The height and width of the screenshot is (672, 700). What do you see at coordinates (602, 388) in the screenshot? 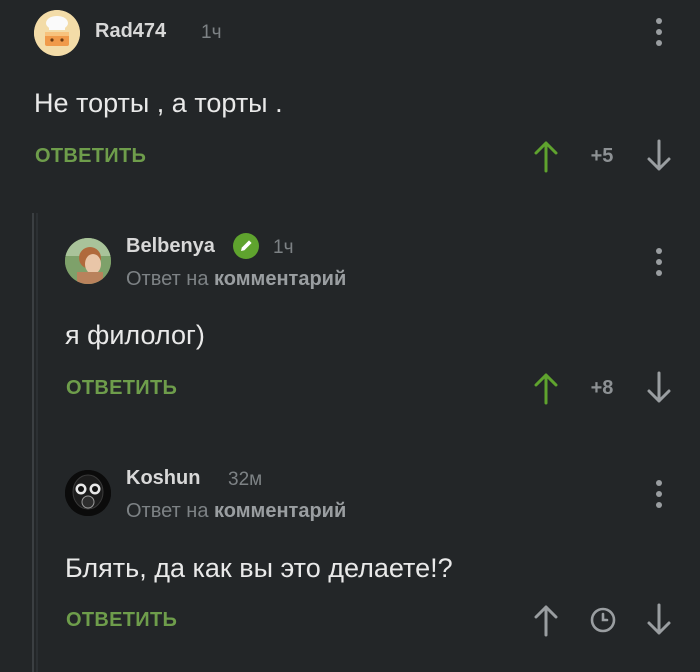
I see `comment-score: +8` at bounding box center [602, 388].